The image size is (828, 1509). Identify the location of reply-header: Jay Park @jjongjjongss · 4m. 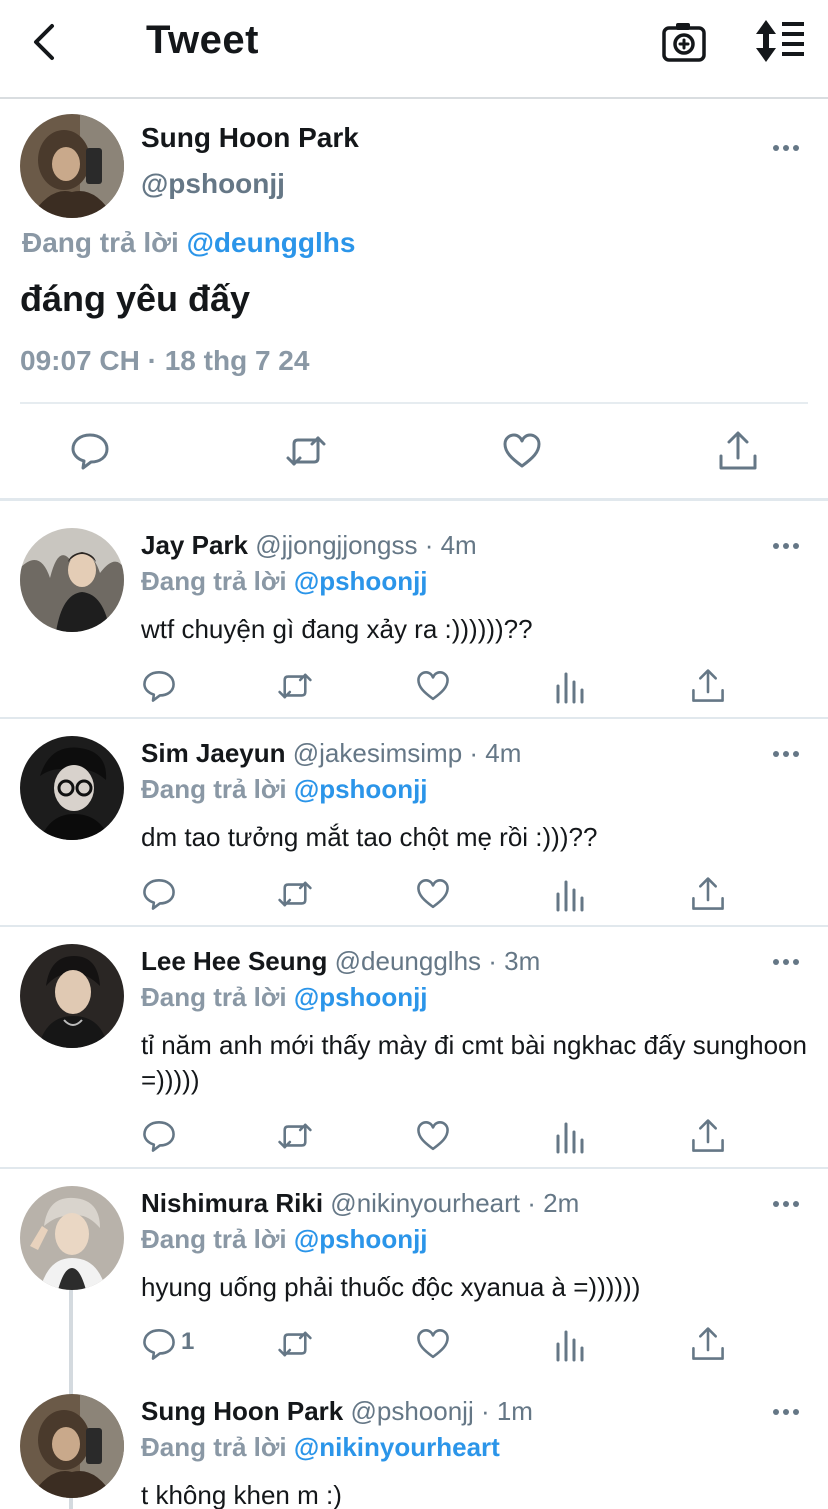
(309, 545).